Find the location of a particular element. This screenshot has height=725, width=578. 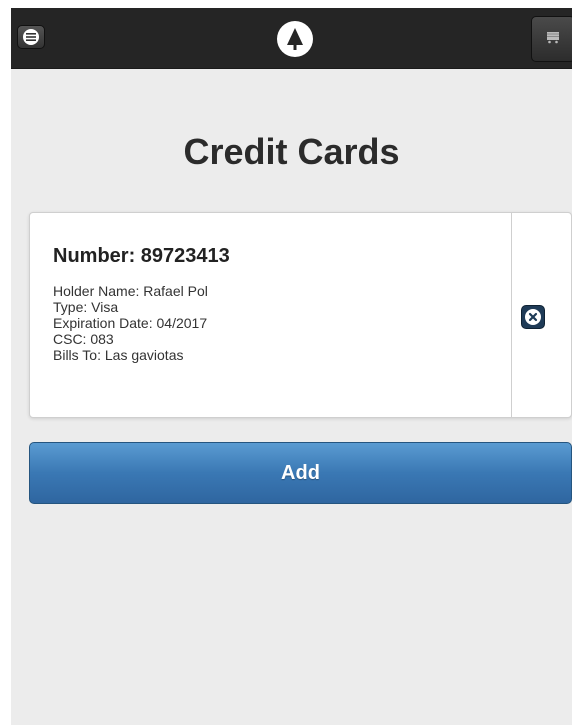

close-icon is located at coordinates (533, 317).